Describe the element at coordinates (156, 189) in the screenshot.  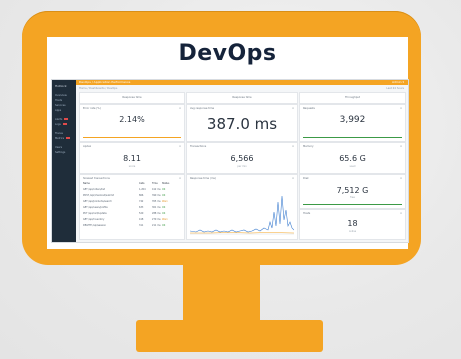
I see `cell-time: 412 ms` at that location.